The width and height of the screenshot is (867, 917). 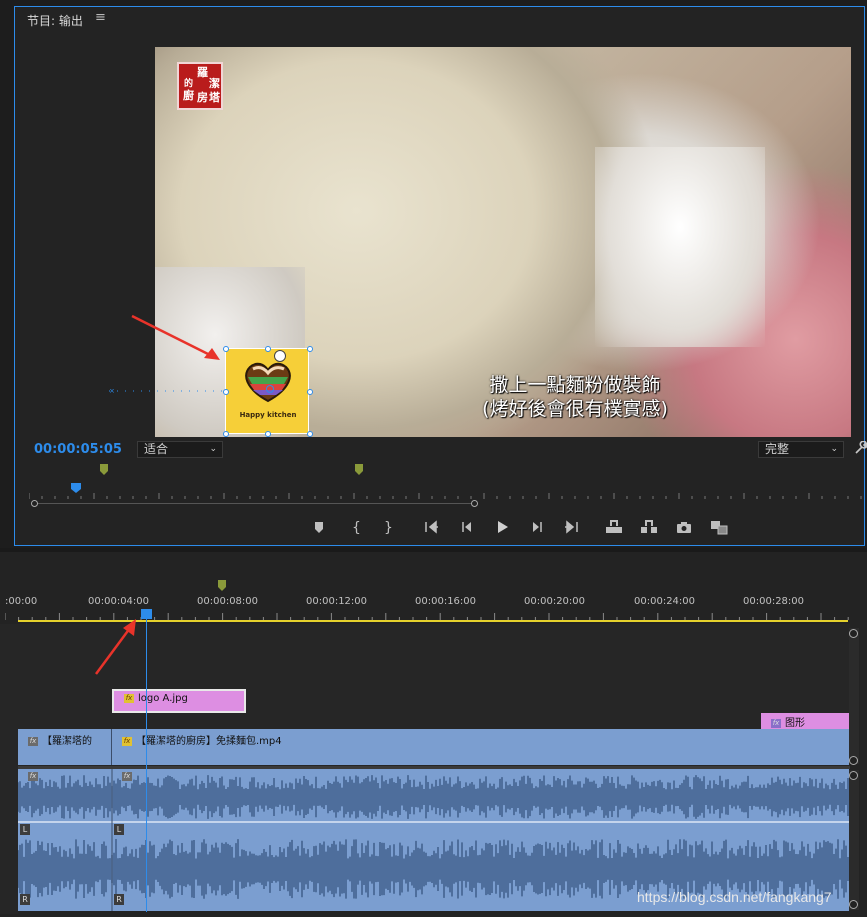 I want to click on panel-menu-icon: ≡, so click(x=100, y=17).